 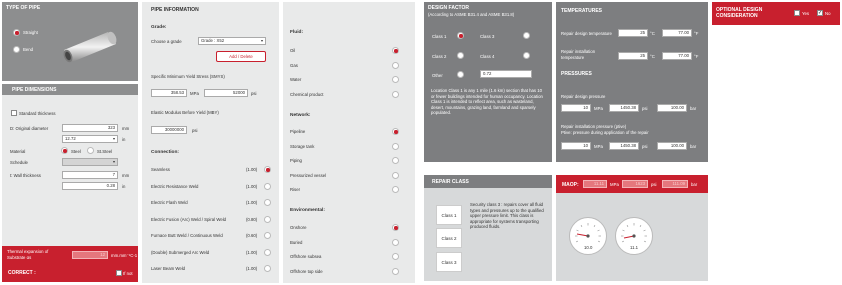 What do you see at coordinates (576, 146) in the screenshot?
I see `install-pressure-mpa-input: 10` at bounding box center [576, 146].